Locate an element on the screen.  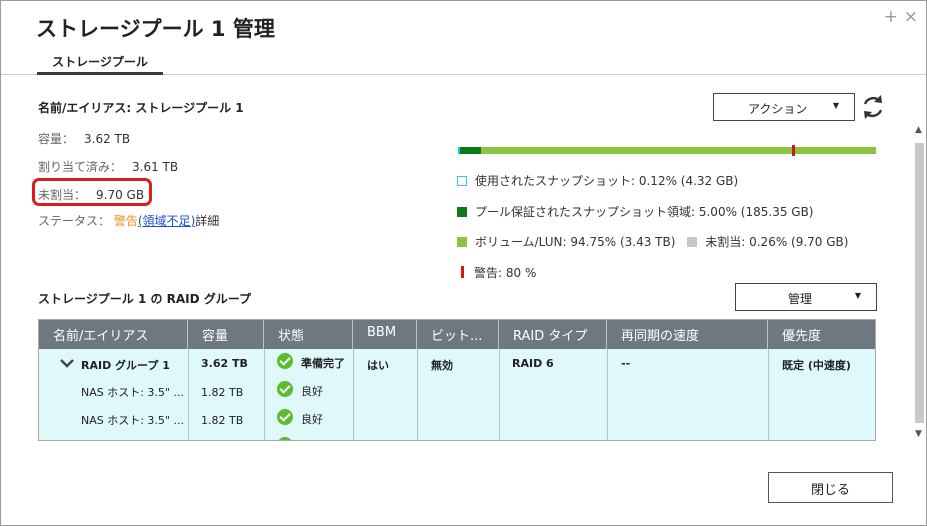
close-icon: × is located at coordinates (911, 17).